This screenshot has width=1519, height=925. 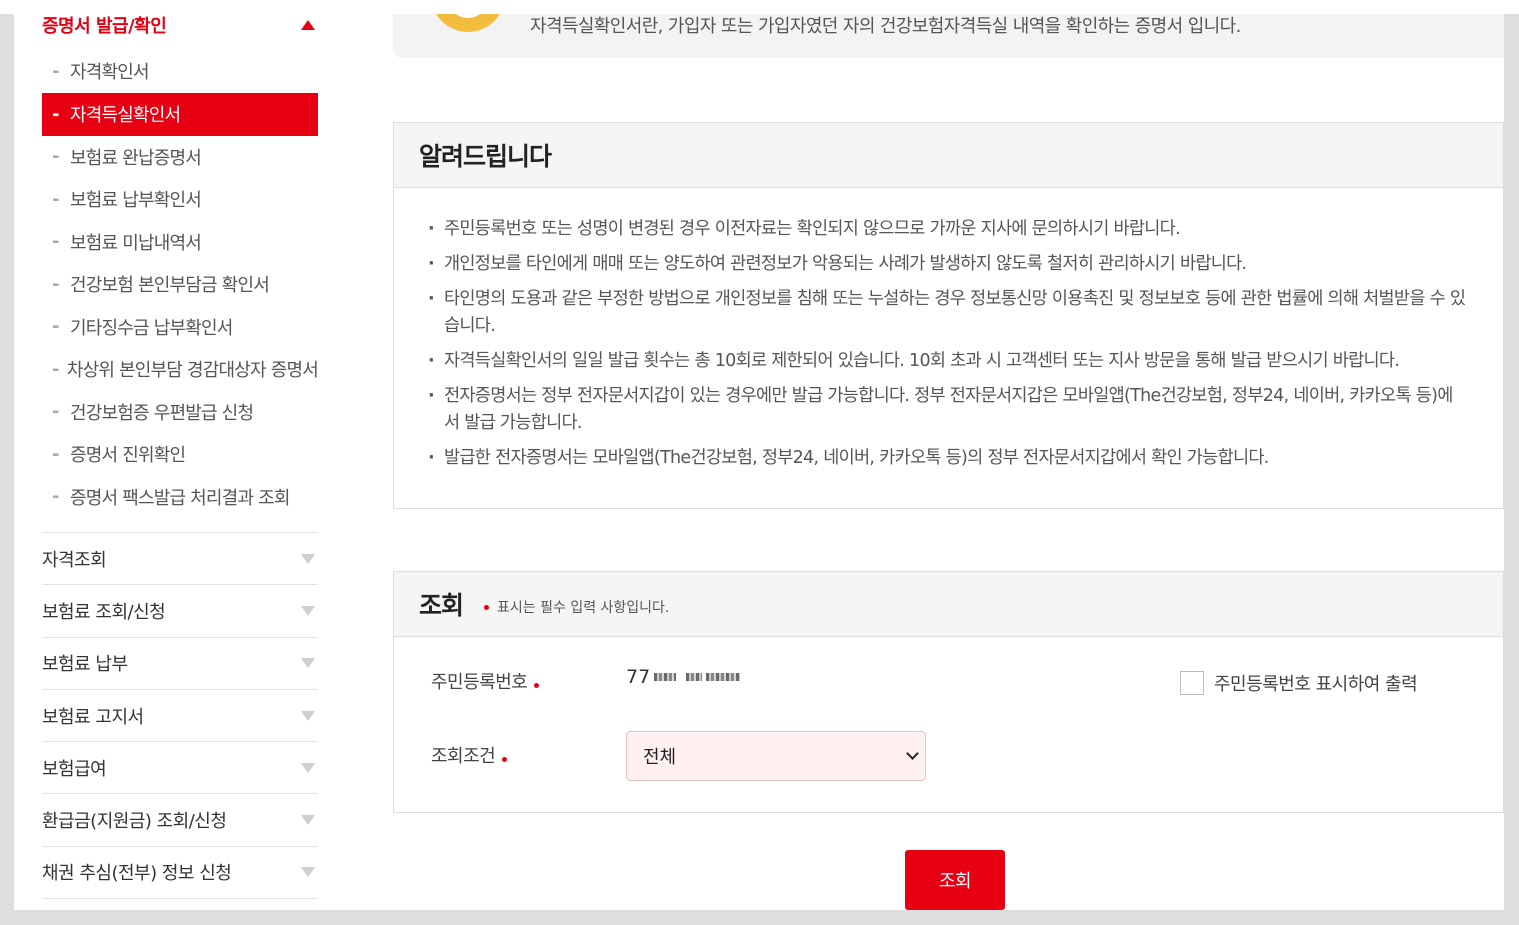 I want to click on sidebar-item: - 기타징수금 납부확인서, so click(x=180, y=327).